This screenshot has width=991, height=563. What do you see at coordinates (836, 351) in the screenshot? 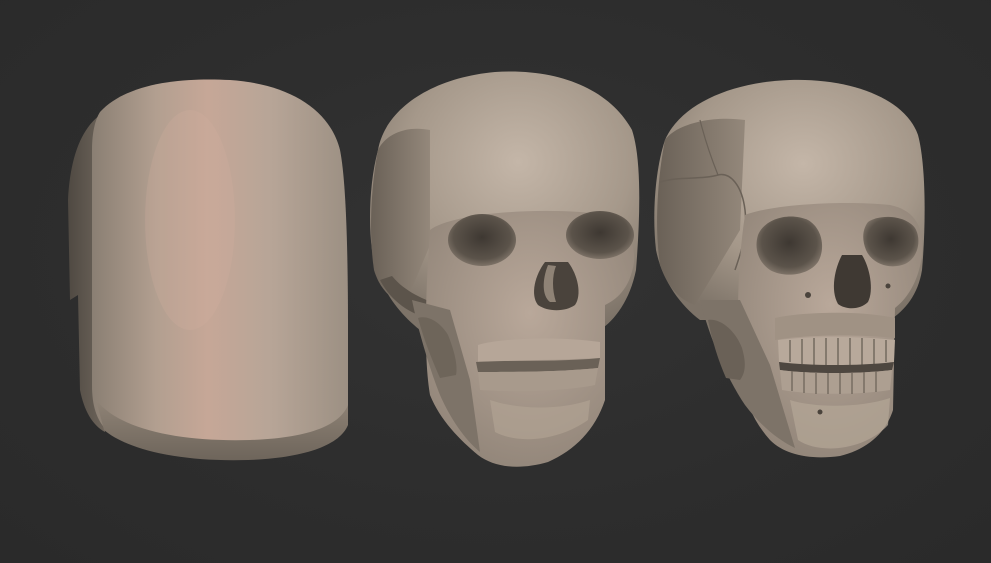
I see `upper-teeth` at bounding box center [836, 351].